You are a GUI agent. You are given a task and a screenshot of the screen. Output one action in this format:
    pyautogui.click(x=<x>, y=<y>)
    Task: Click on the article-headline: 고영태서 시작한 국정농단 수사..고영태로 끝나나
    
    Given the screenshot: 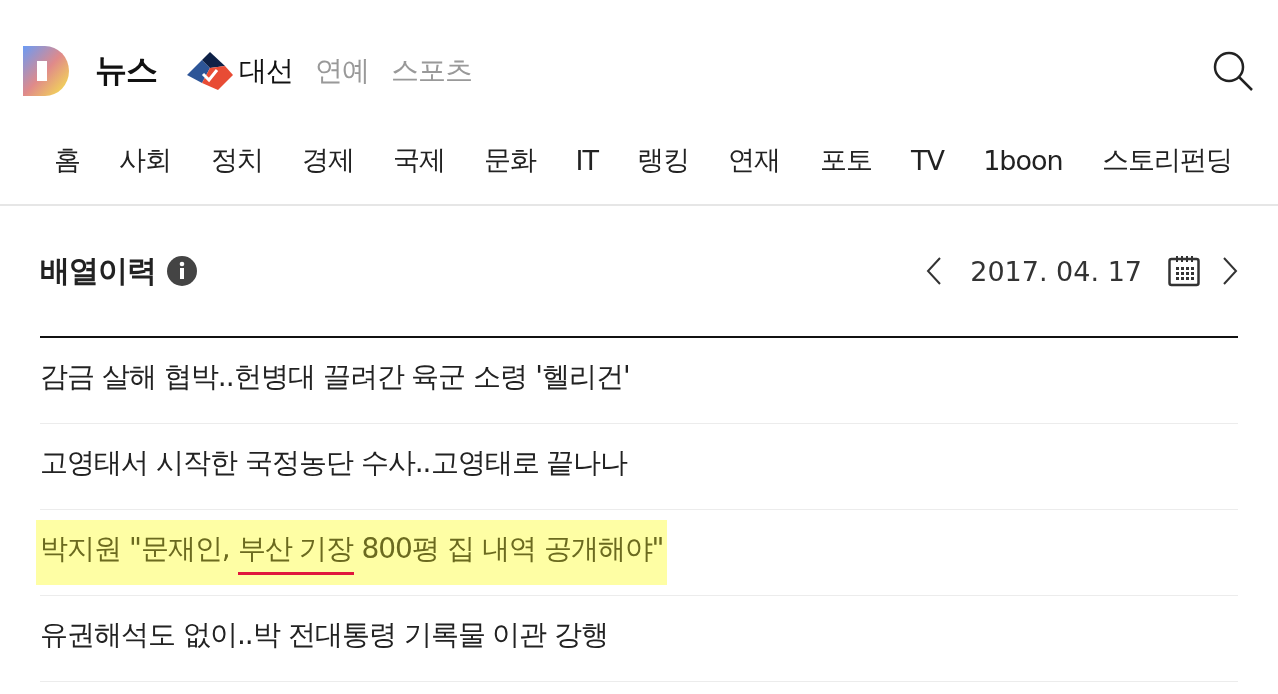 What is the action you would take?
    pyautogui.click(x=334, y=466)
    